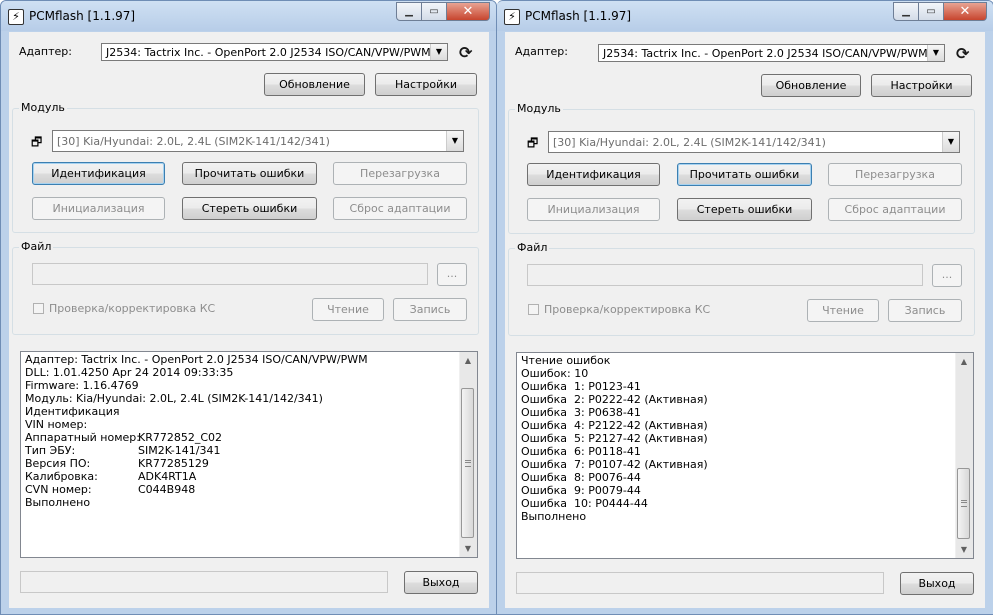 The height and width of the screenshot is (615, 993). I want to click on minimize-icon: ▁, so click(906, 11).